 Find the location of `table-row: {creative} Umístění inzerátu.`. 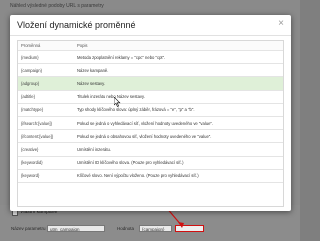

table-row: {creative} Umístění inzerátu. is located at coordinates (150, 149).